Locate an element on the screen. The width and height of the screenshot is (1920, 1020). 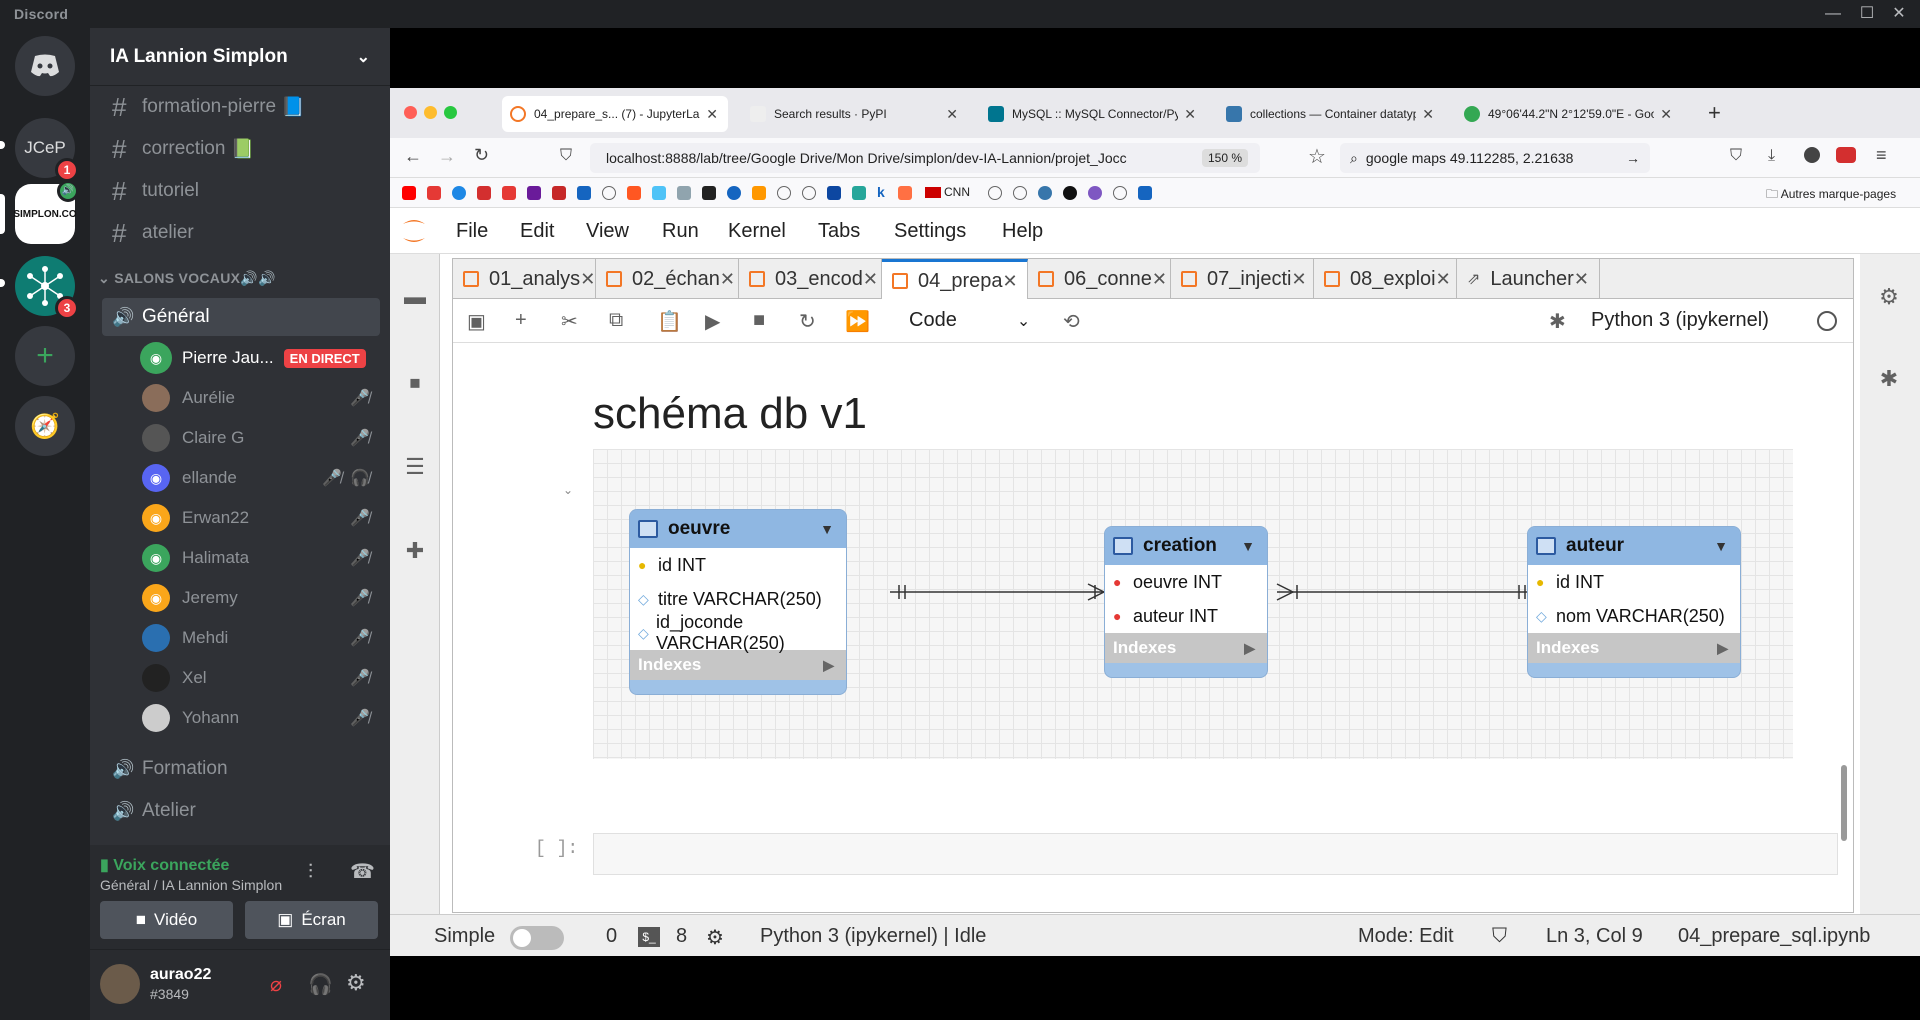
video-button: ■ Vidéo is located at coordinates (166, 920).